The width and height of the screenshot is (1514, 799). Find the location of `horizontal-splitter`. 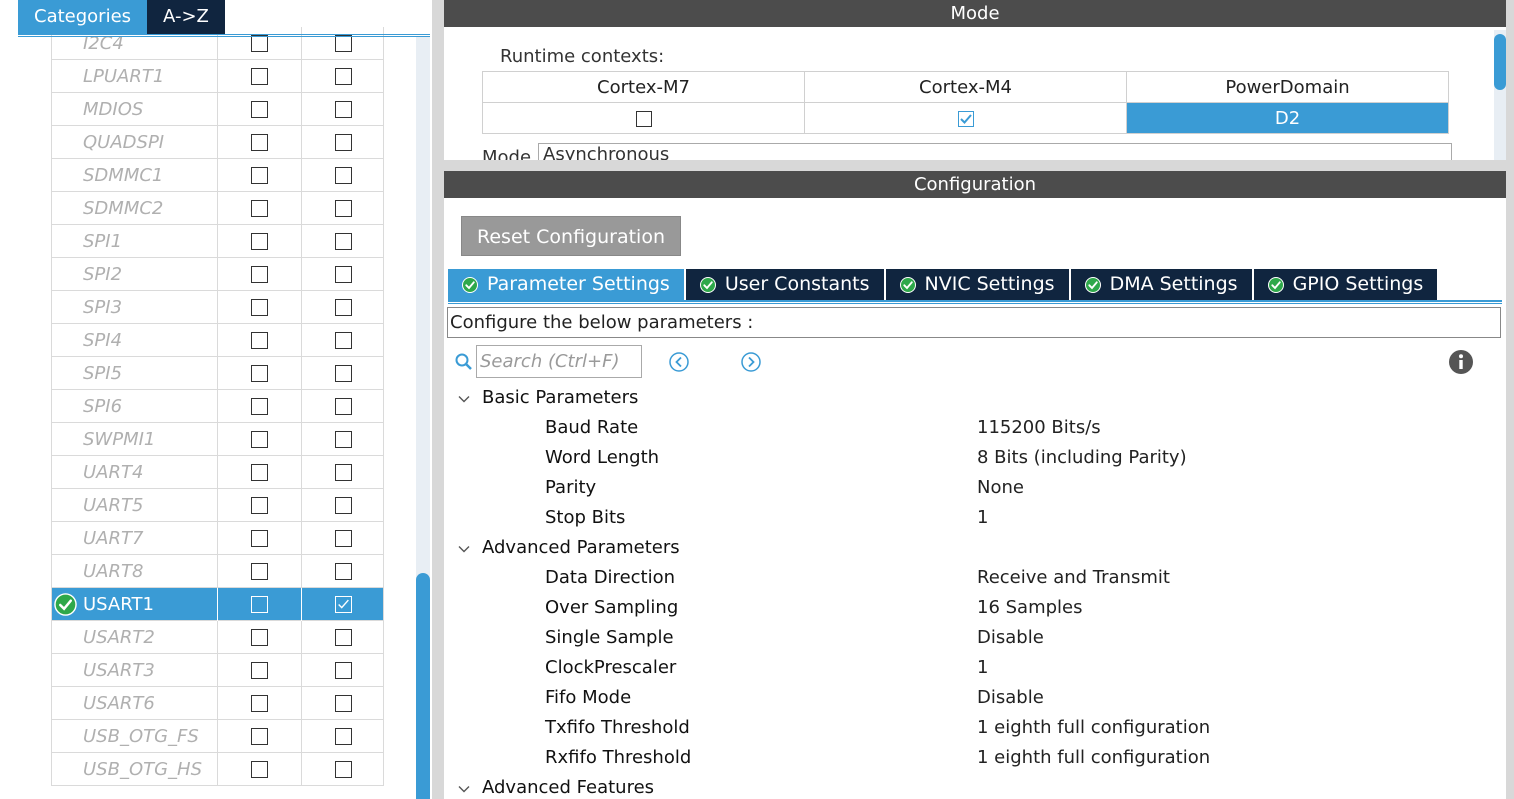

horizontal-splitter is located at coordinates (979, 165).